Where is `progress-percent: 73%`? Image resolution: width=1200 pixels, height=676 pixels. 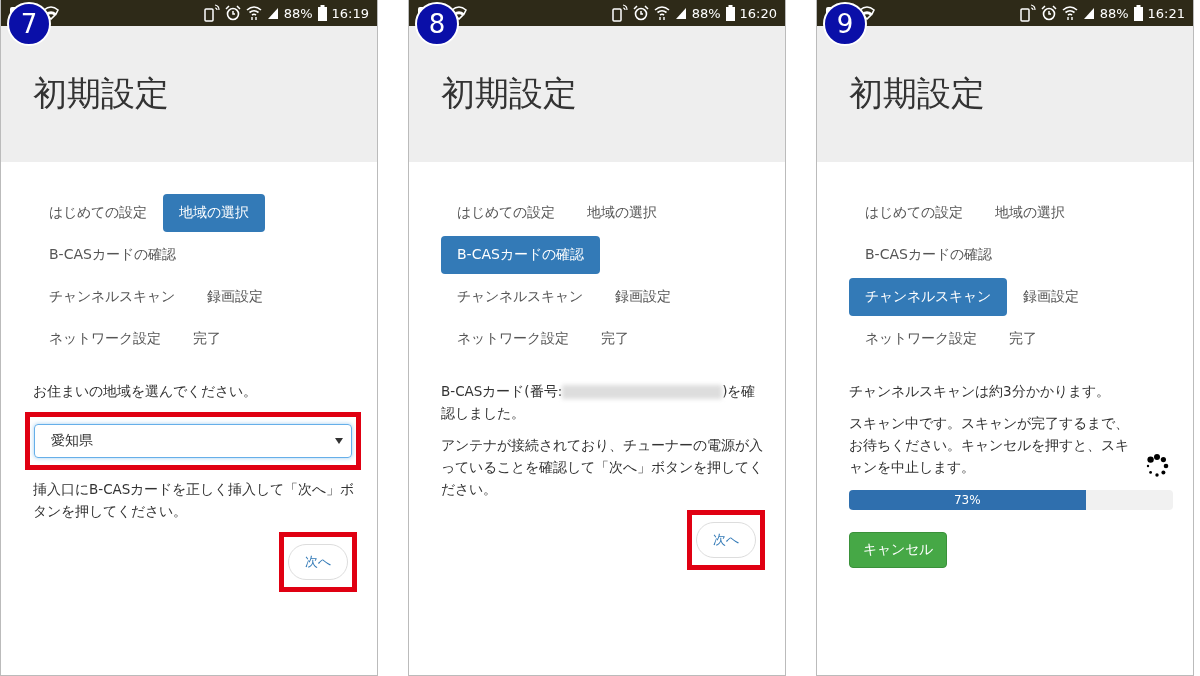
progress-percent: 73% is located at coordinates (967, 500).